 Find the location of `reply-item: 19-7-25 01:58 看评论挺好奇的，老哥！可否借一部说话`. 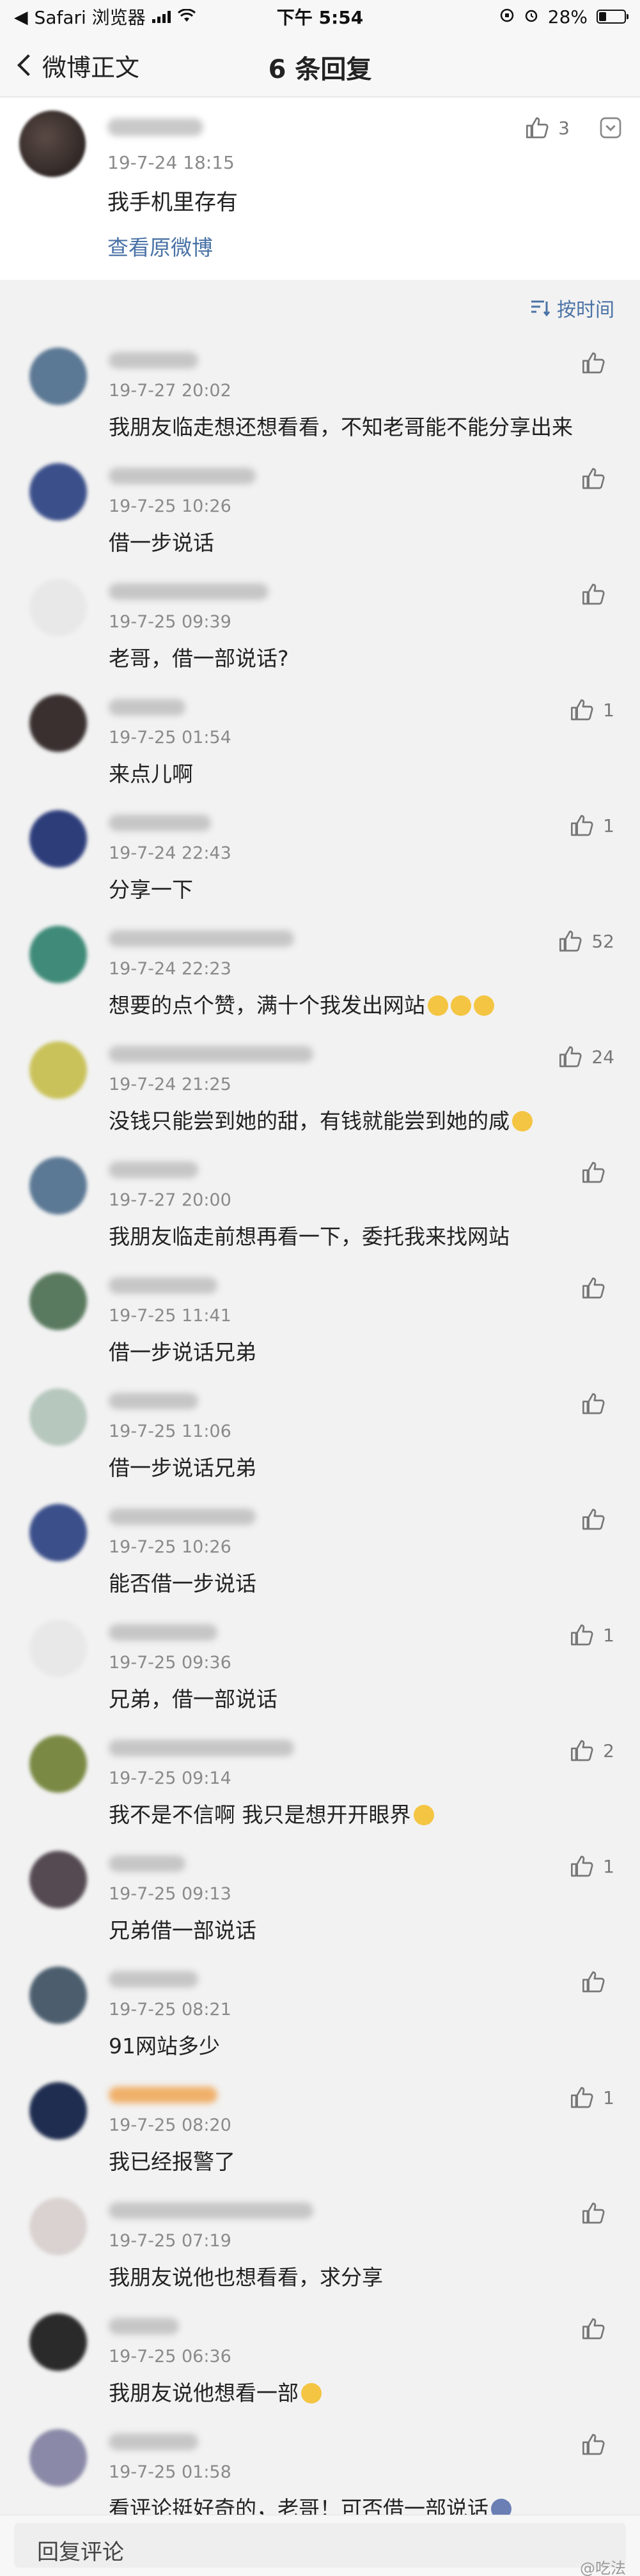

reply-item: 19-7-25 01:58 看评论挺好奇的，老哥！可否借一部说话 is located at coordinates (320, 2473).